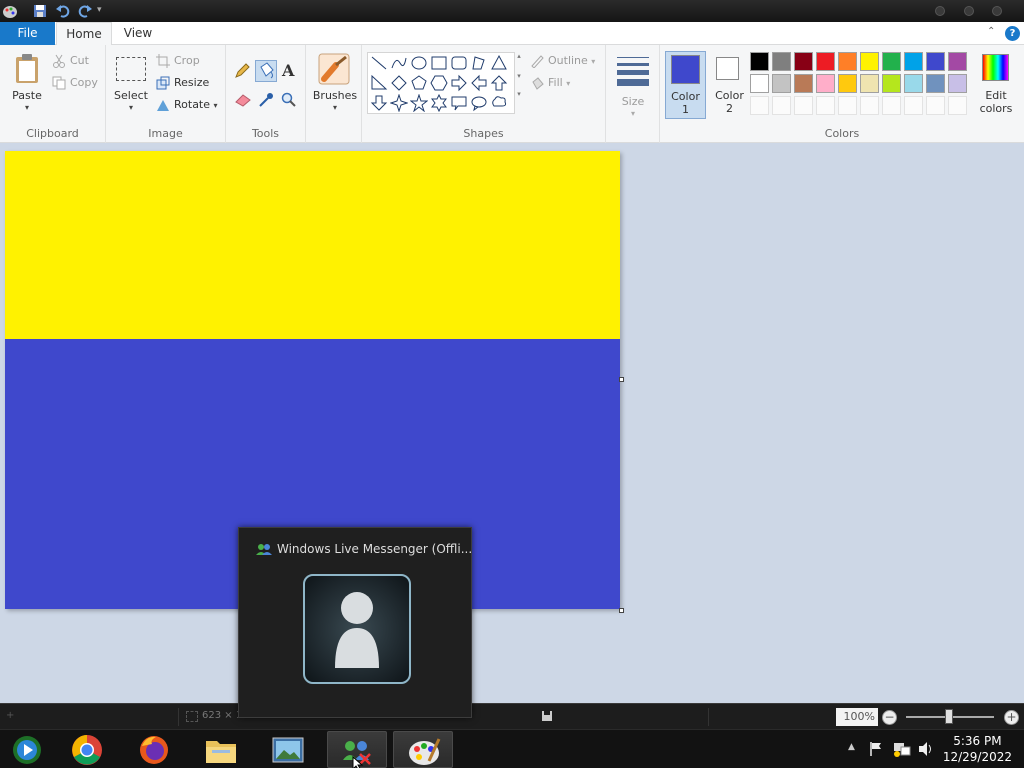  I want to click on tab-file: File, so click(27, 33).